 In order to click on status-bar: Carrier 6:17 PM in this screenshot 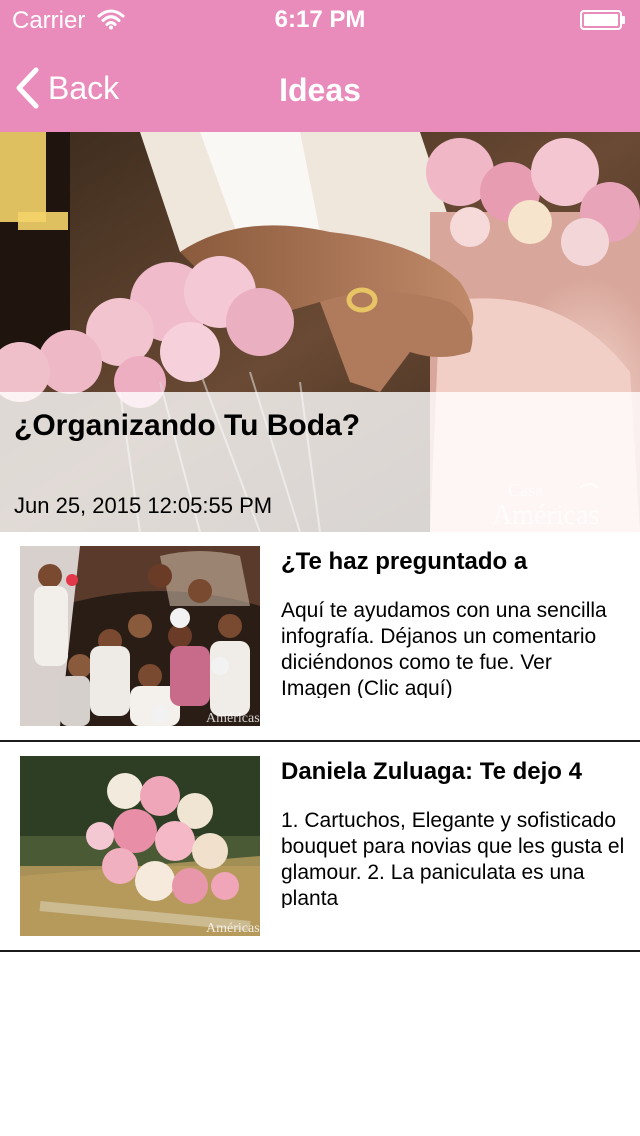, I will do `click(320, 20)`.